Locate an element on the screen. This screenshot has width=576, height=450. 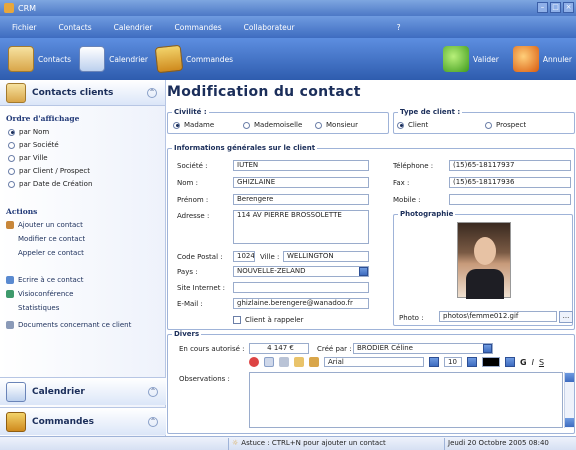
menu-help: ? is located at coordinates (398, 27).